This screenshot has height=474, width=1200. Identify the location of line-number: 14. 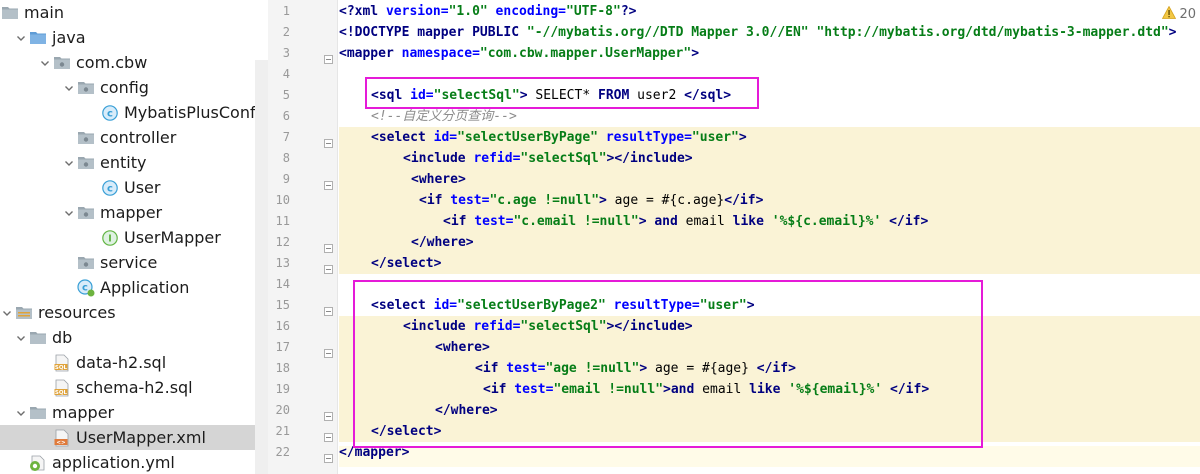
(282, 284).